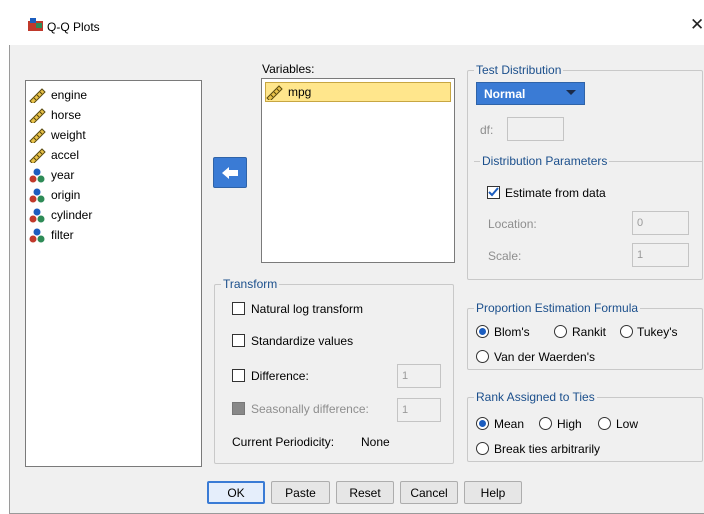 The width and height of the screenshot is (704, 514). I want to click on list-item: filter, so click(51, 235).